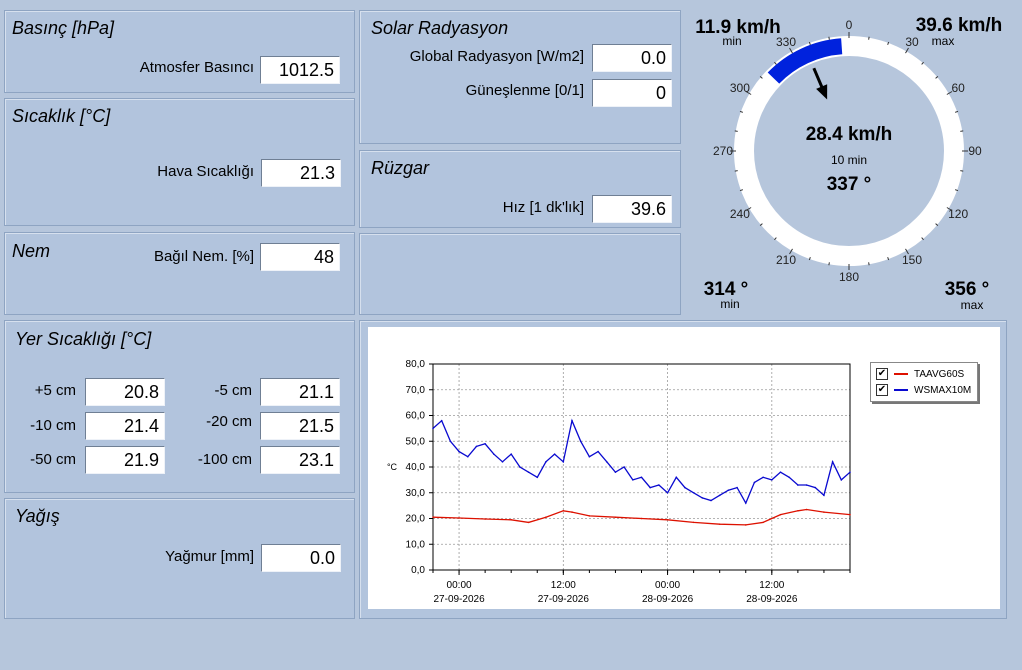  What do you see at coordinates (740, 214) in the screenshot?
I see `gauge-tick-label: 240` at bounding box center [740, 214].